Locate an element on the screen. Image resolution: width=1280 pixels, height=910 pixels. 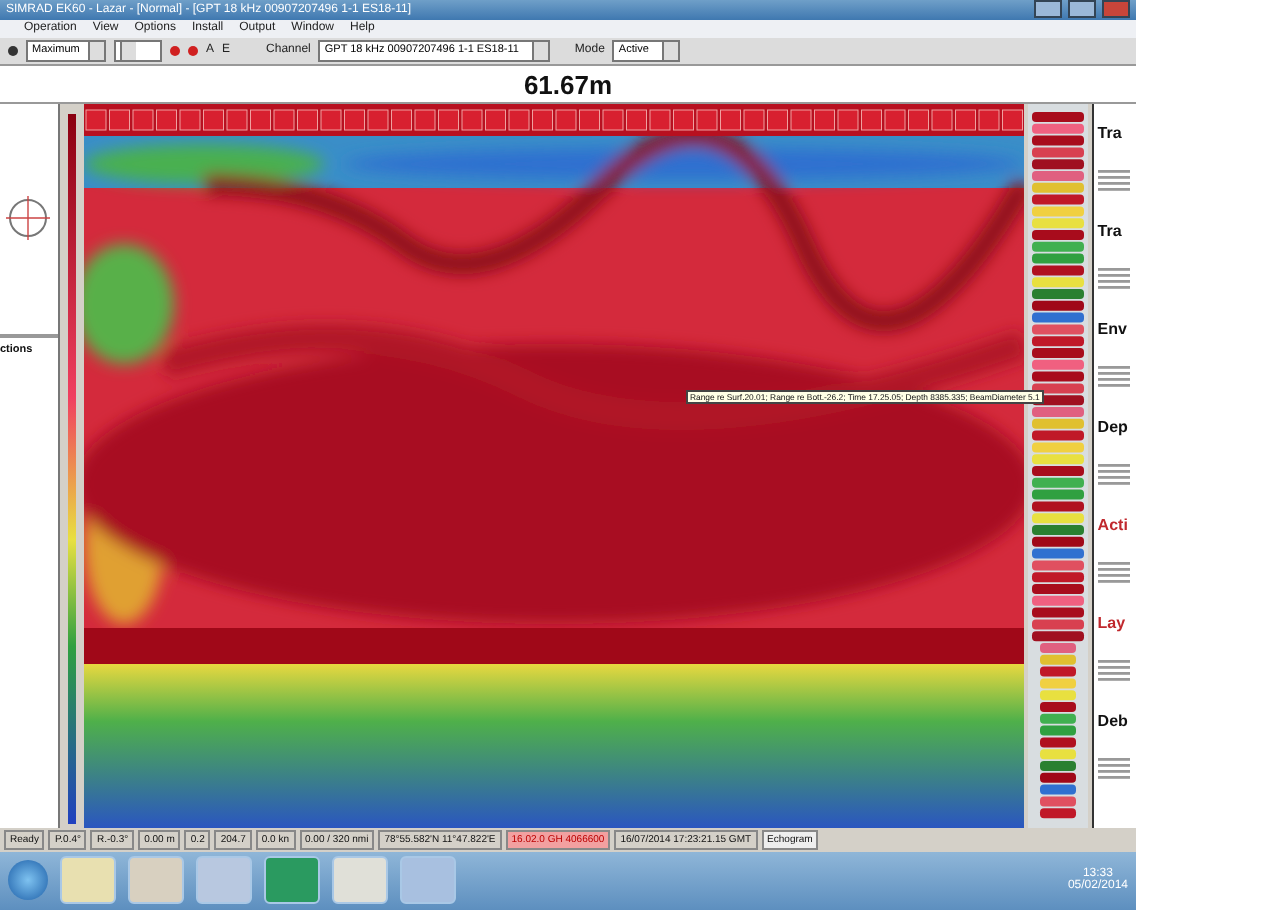
start-icon is located at coordinates (28, 880).